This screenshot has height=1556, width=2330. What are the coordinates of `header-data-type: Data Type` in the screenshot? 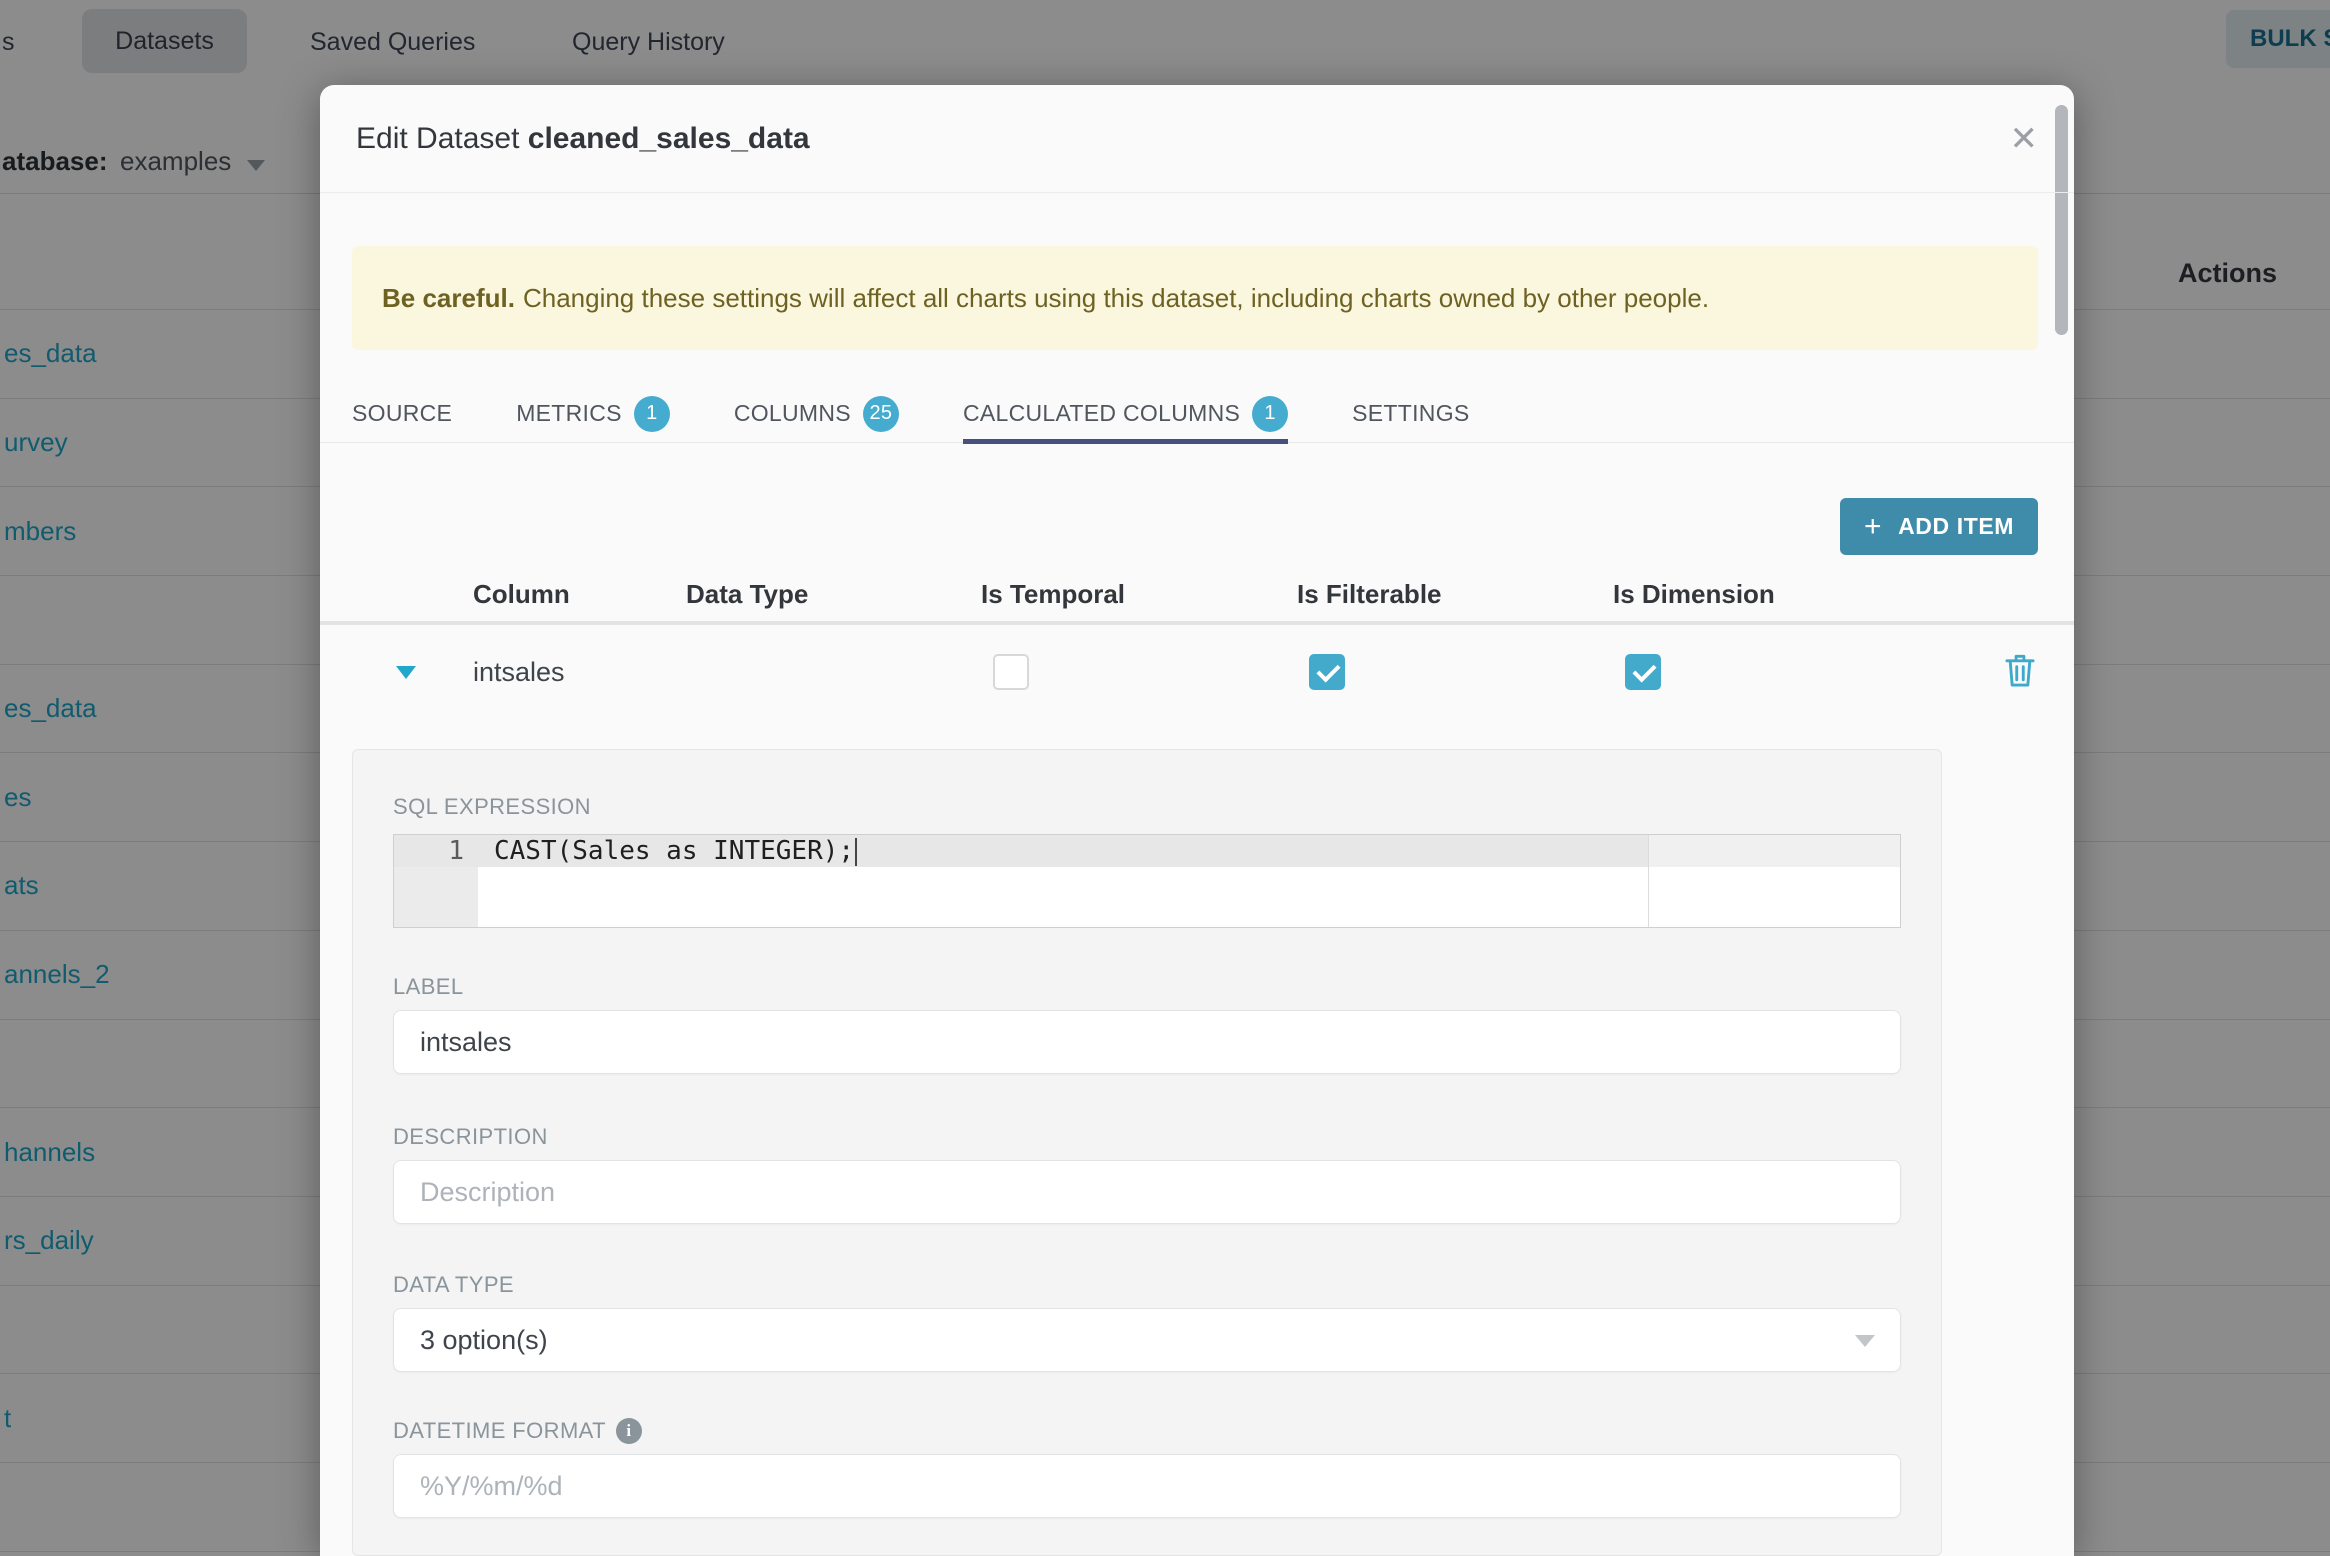 It's located at (747, 593).